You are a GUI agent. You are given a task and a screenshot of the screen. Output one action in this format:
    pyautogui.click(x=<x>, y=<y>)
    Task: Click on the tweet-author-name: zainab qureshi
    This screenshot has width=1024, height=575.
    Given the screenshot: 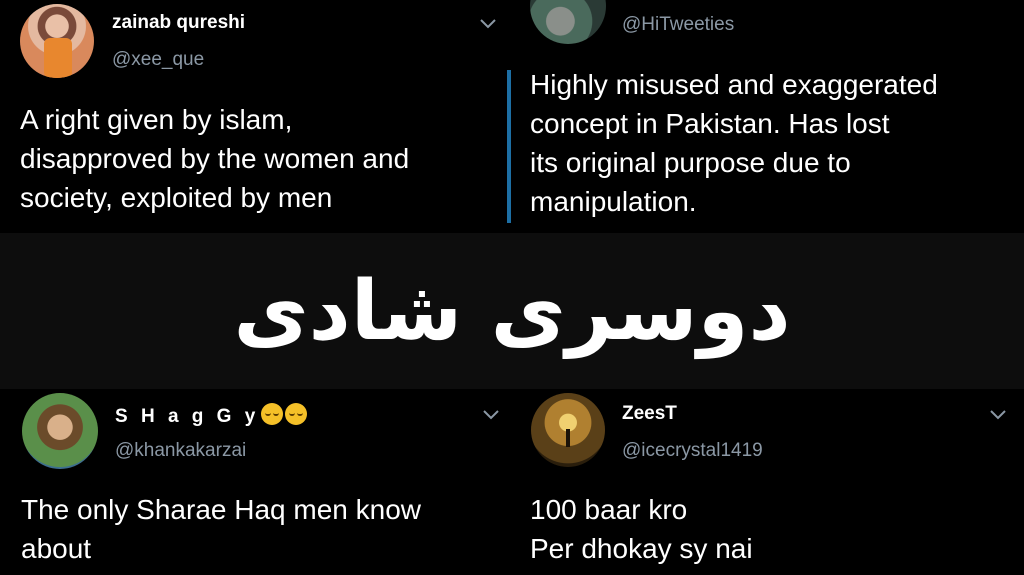 What is the action you would take?
    pyautogui.click(x=178, y=23)
    